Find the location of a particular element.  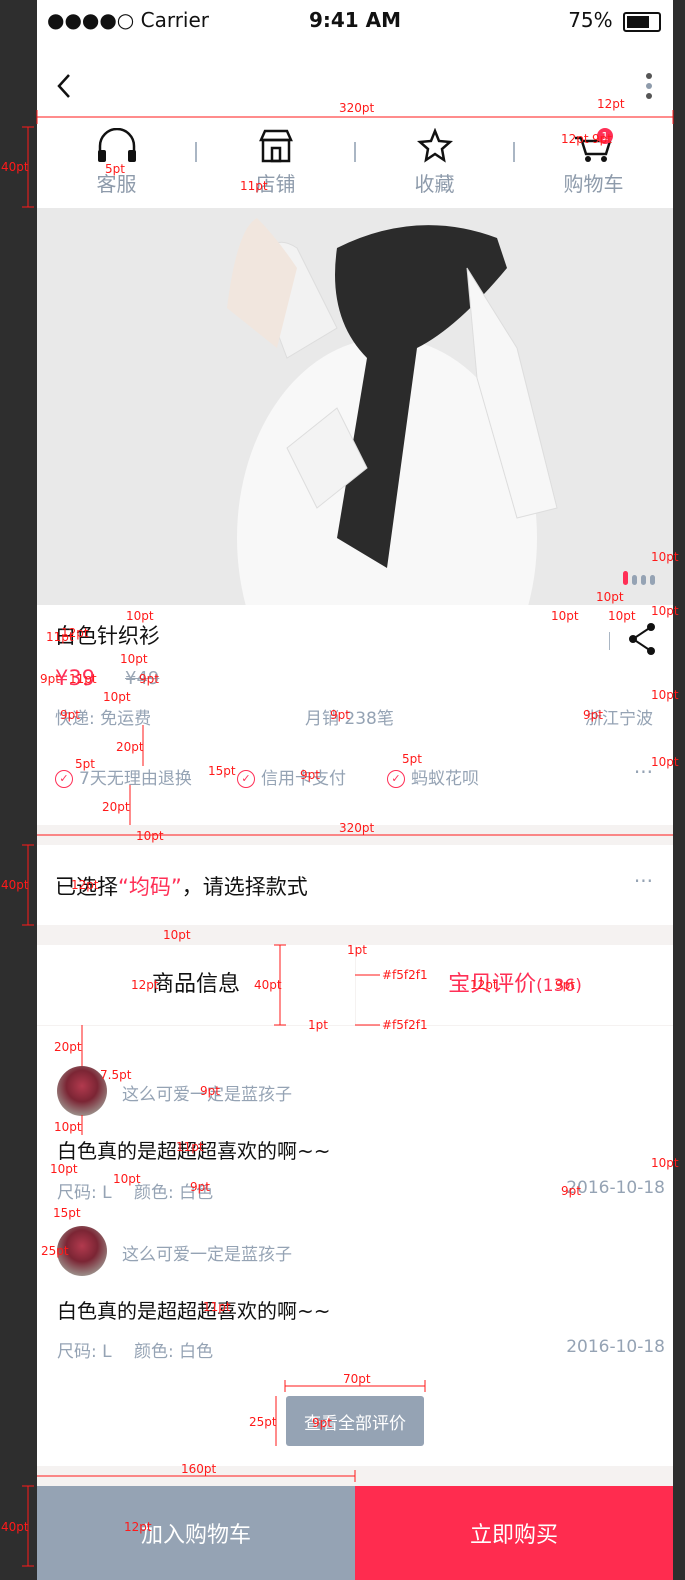

spec-annotation: 160pt is located at coordinates (199, 1469).